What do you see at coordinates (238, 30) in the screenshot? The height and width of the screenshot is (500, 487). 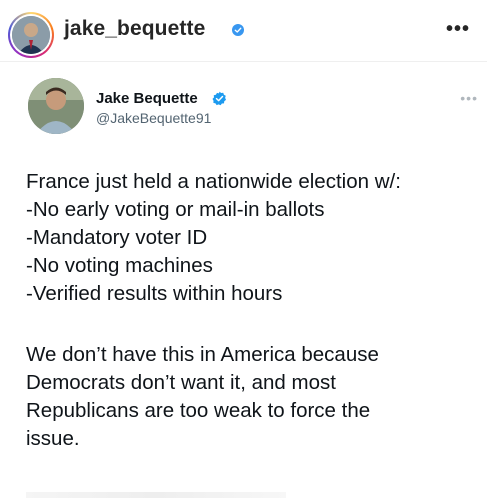 I see `verified-badge-icon` at bounding box center [238, 30].